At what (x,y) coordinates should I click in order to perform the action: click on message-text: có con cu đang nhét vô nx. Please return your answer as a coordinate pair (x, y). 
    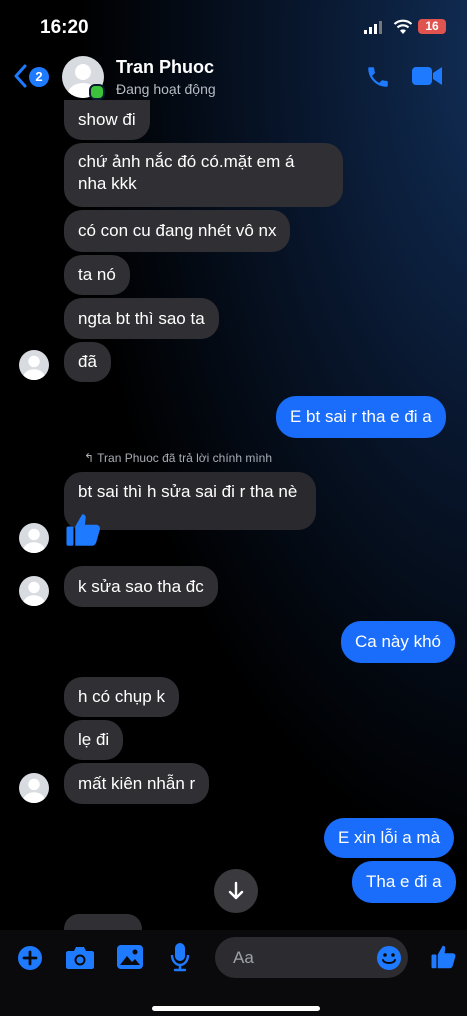
    Looking at the image, I should click on (177, 230).